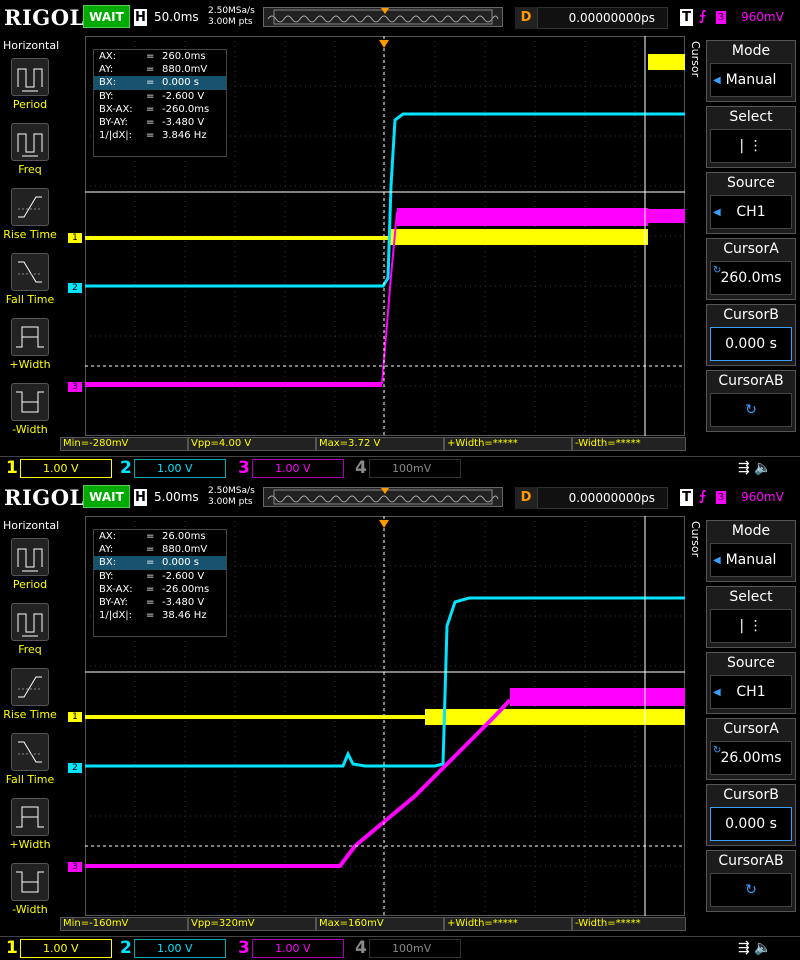  What do you see at coordinates (113, 122) in the screenshot?
I see `readout-key: BY-AY:` at bounding box center [113, 122].